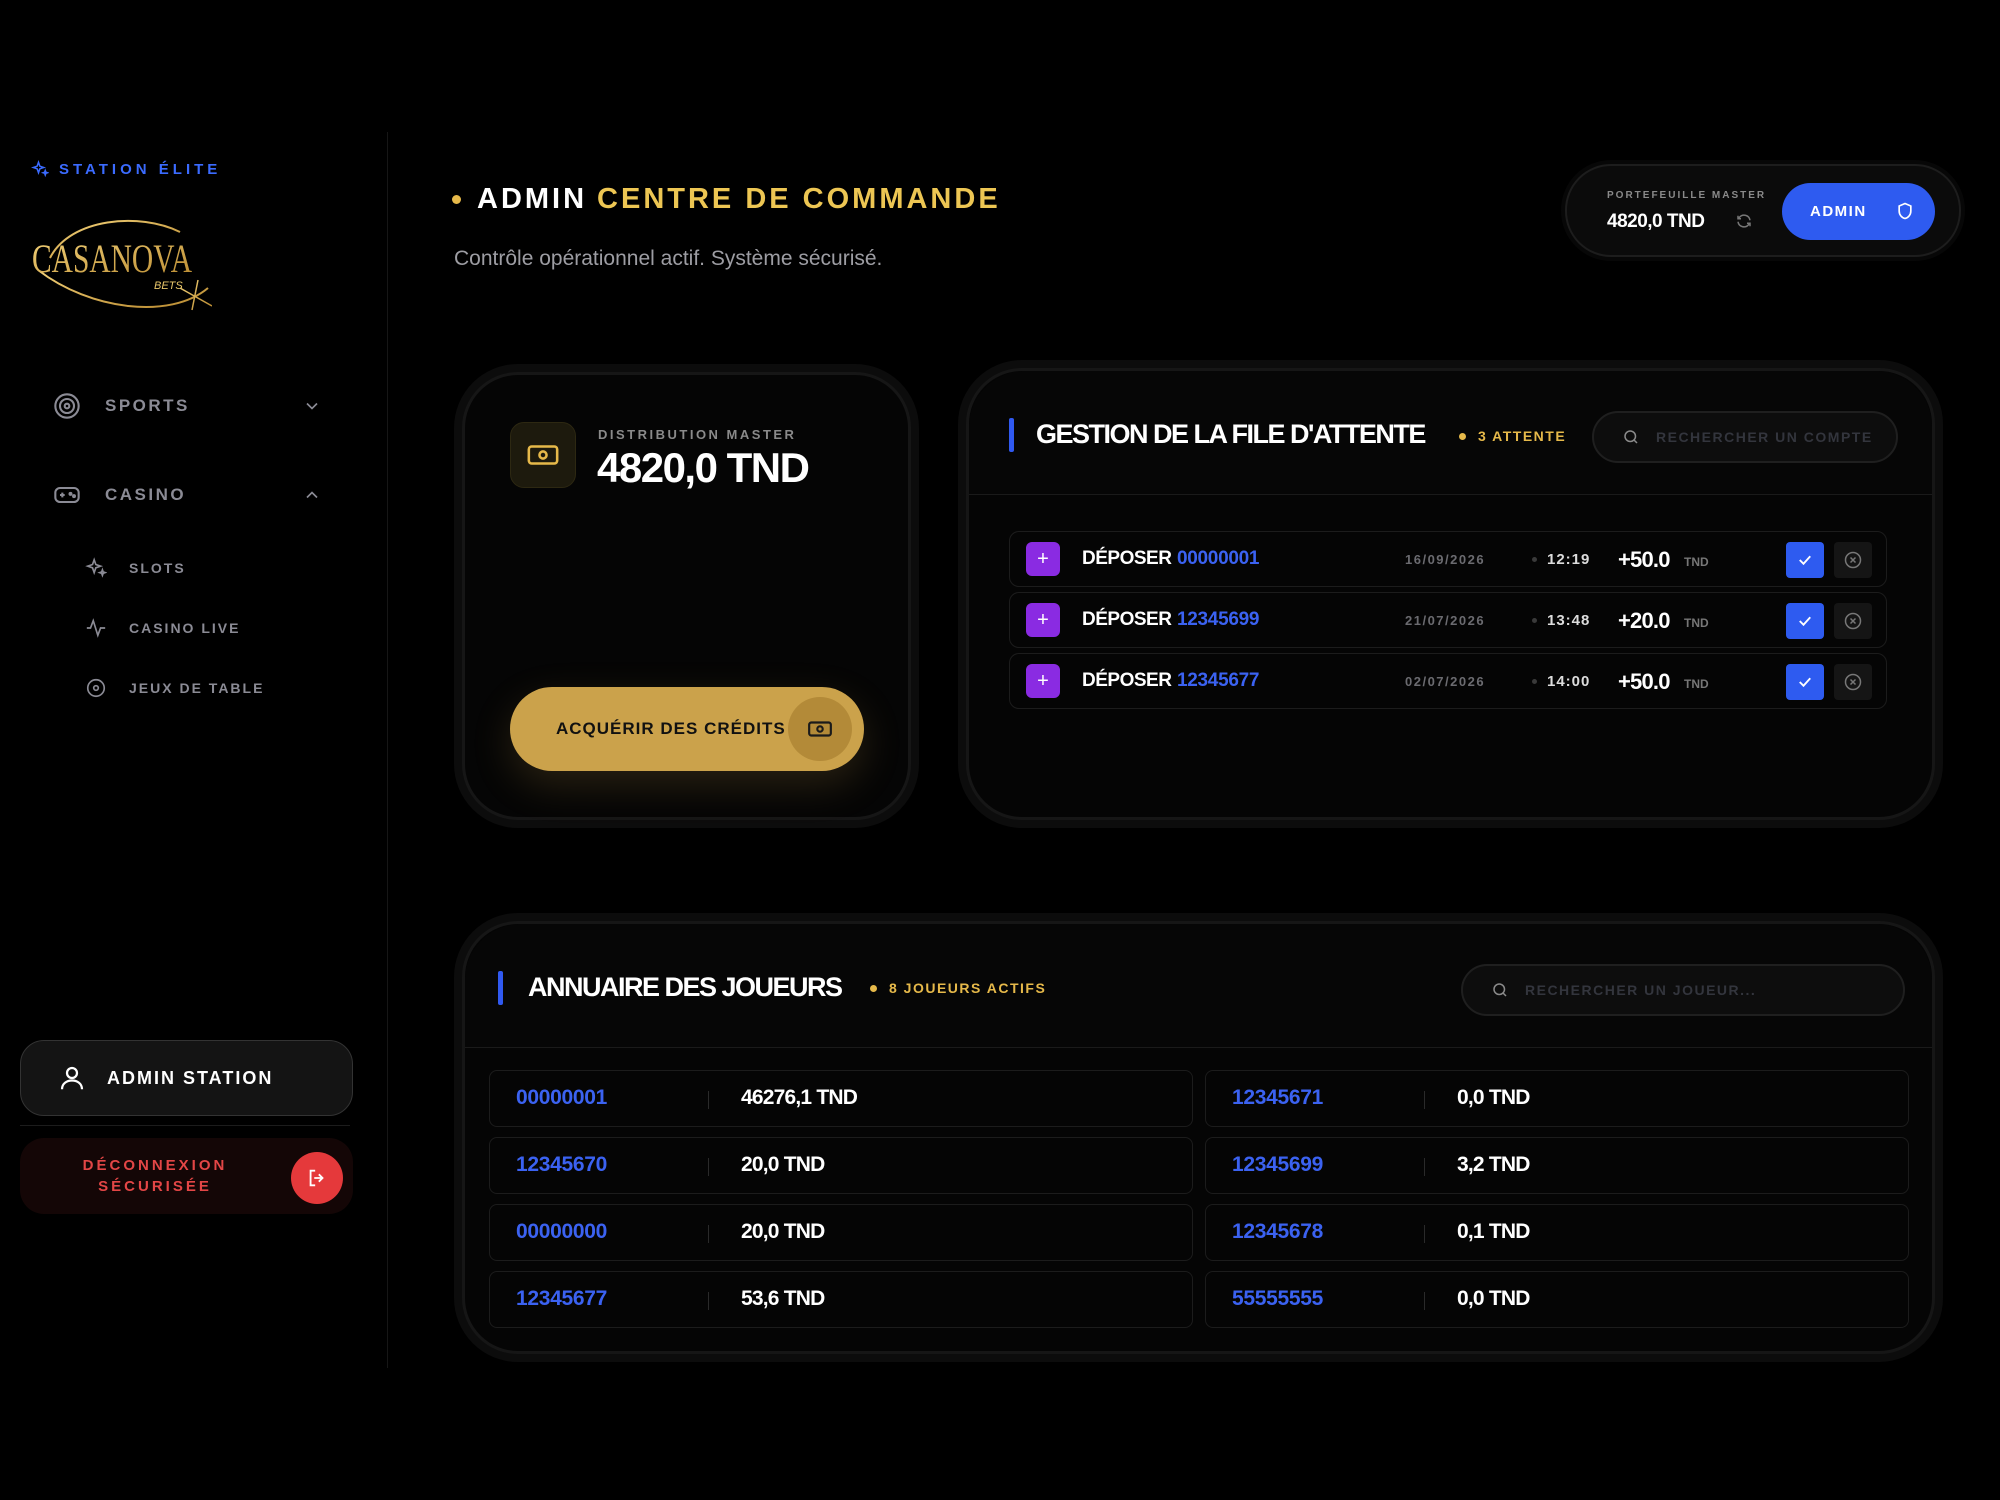 Image resolution: width=2000 pixels, height=1500 pixels. I want to click on queue-title: GESTION DE LA FILE D'ATTENTE, so click(1231, 434).